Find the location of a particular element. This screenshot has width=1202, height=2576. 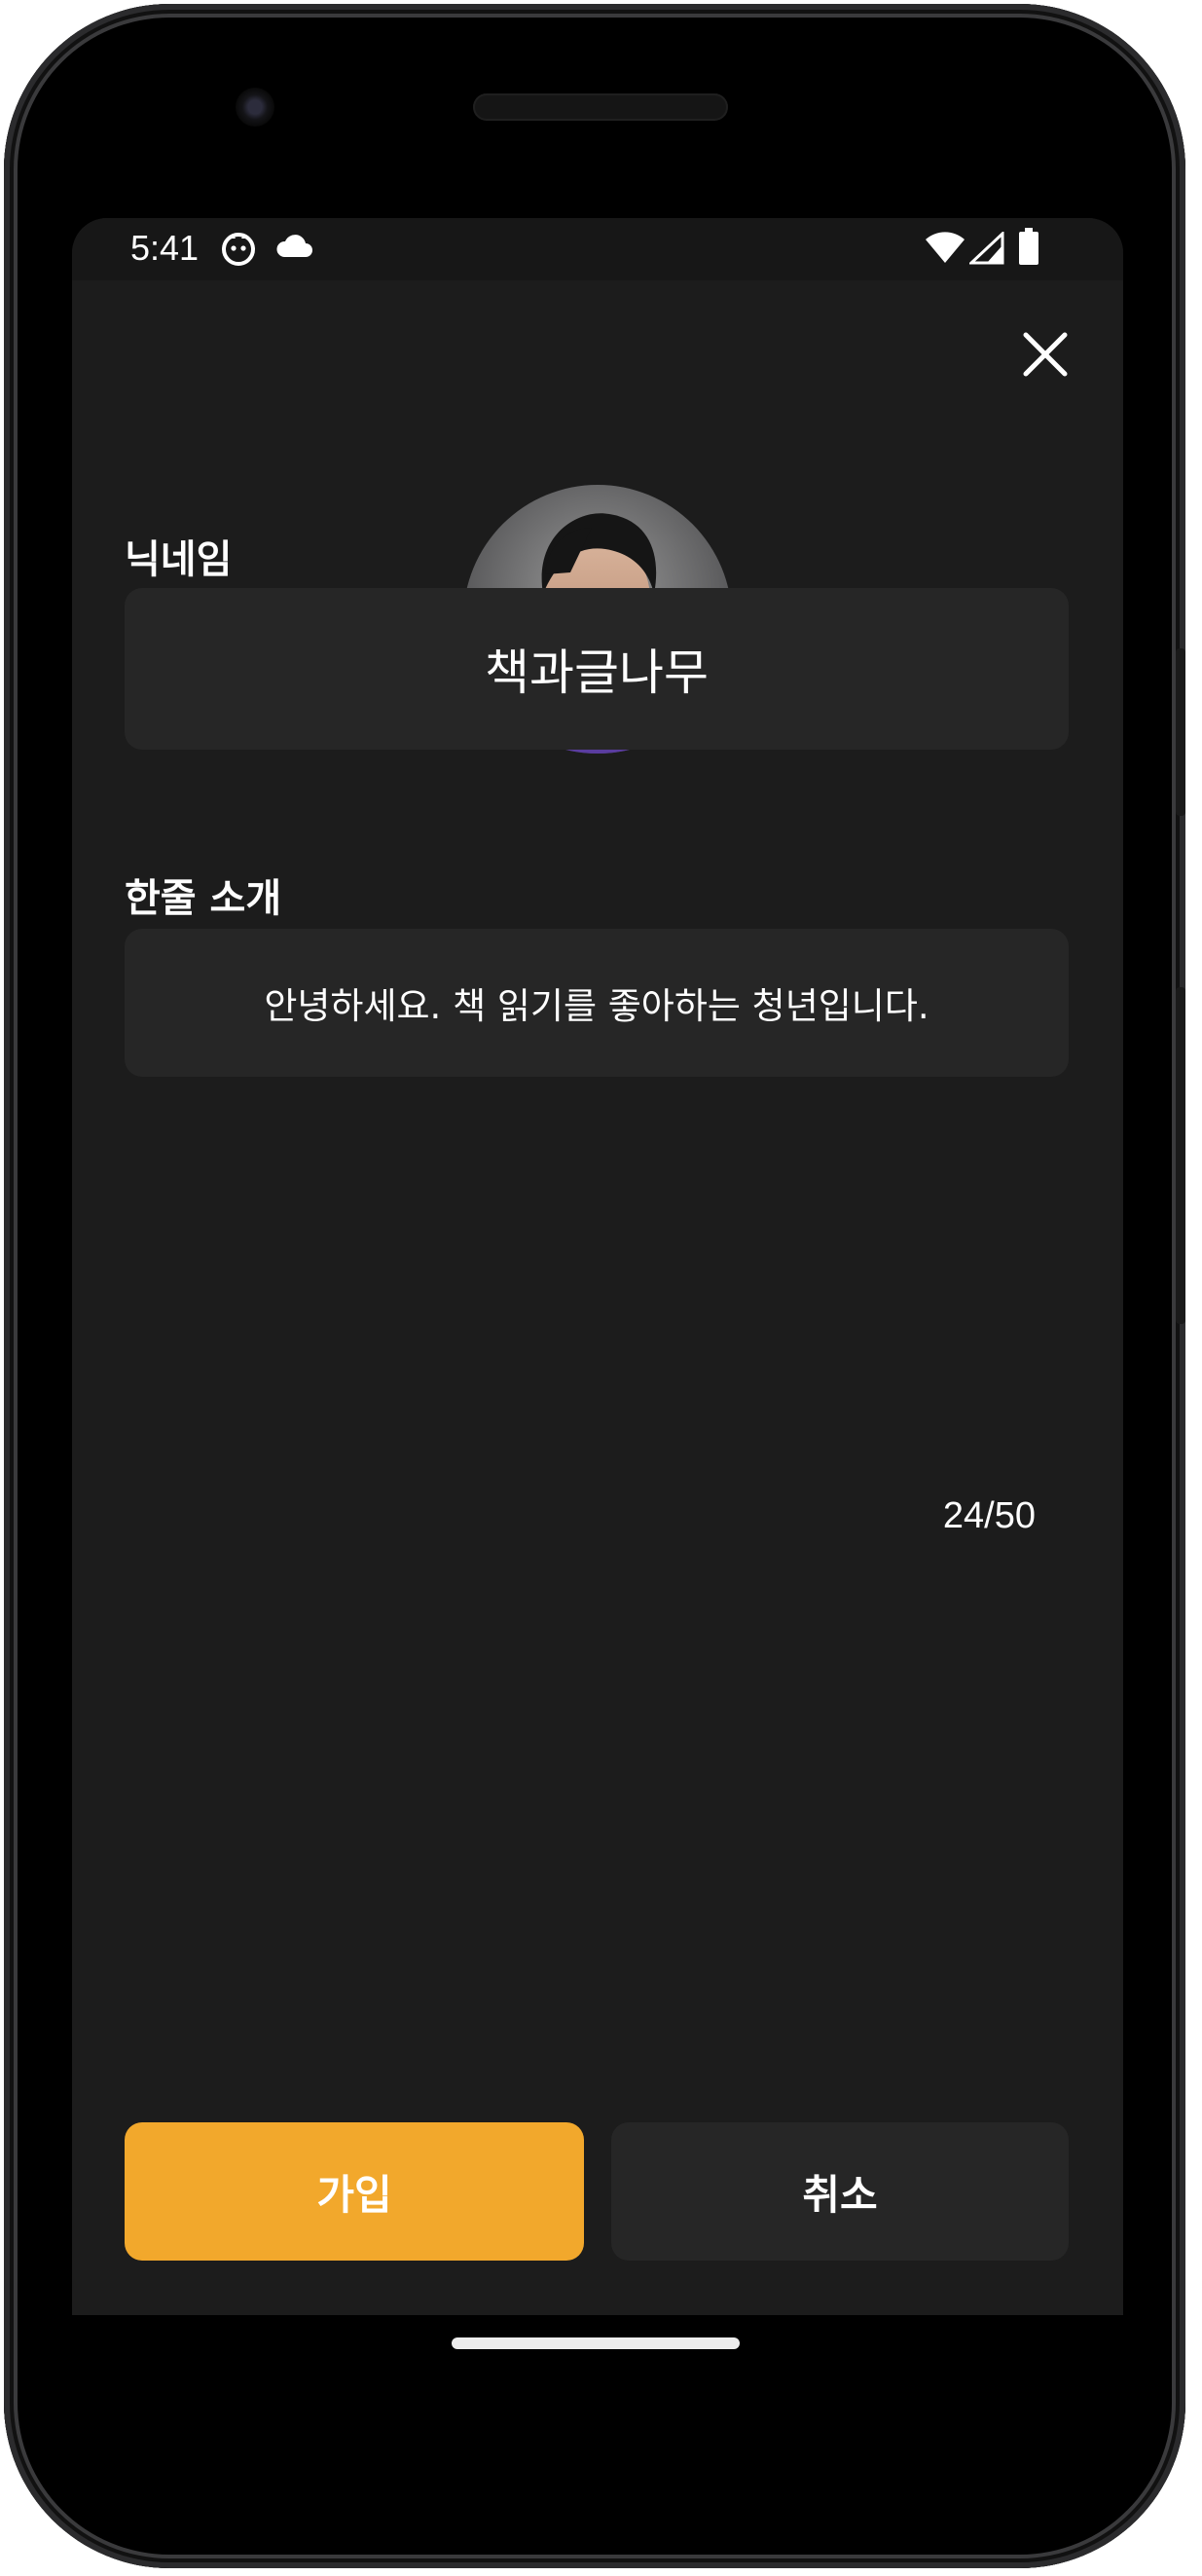

intro-label: 한줄 소개 is located at coordinates (203, 898).